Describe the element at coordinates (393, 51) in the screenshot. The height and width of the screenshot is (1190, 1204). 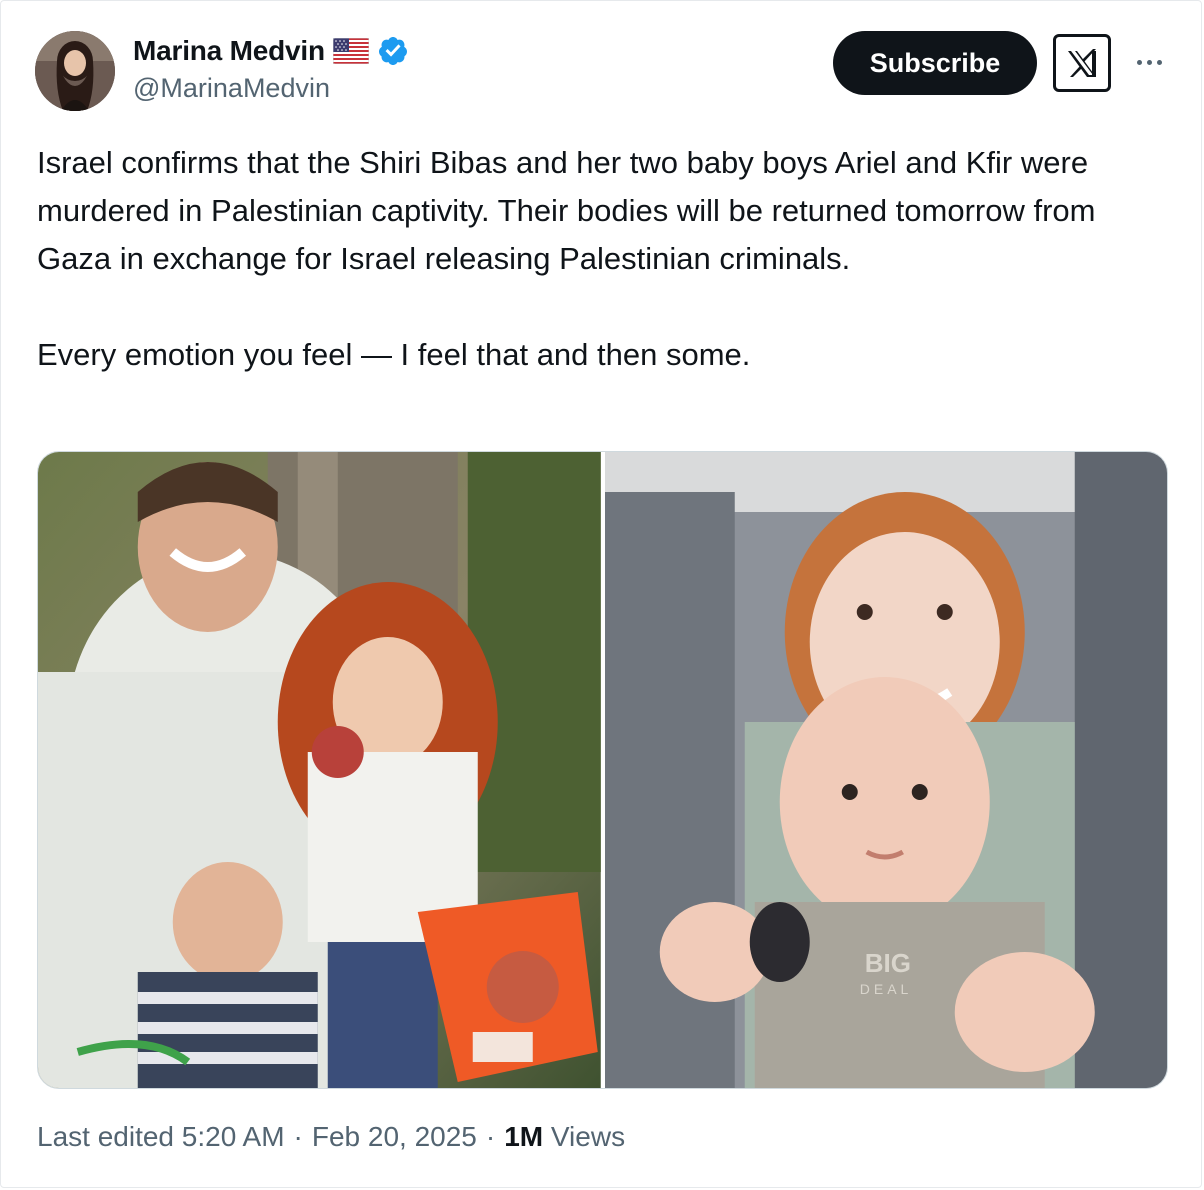
I see `verified-badge-icon` at that location.